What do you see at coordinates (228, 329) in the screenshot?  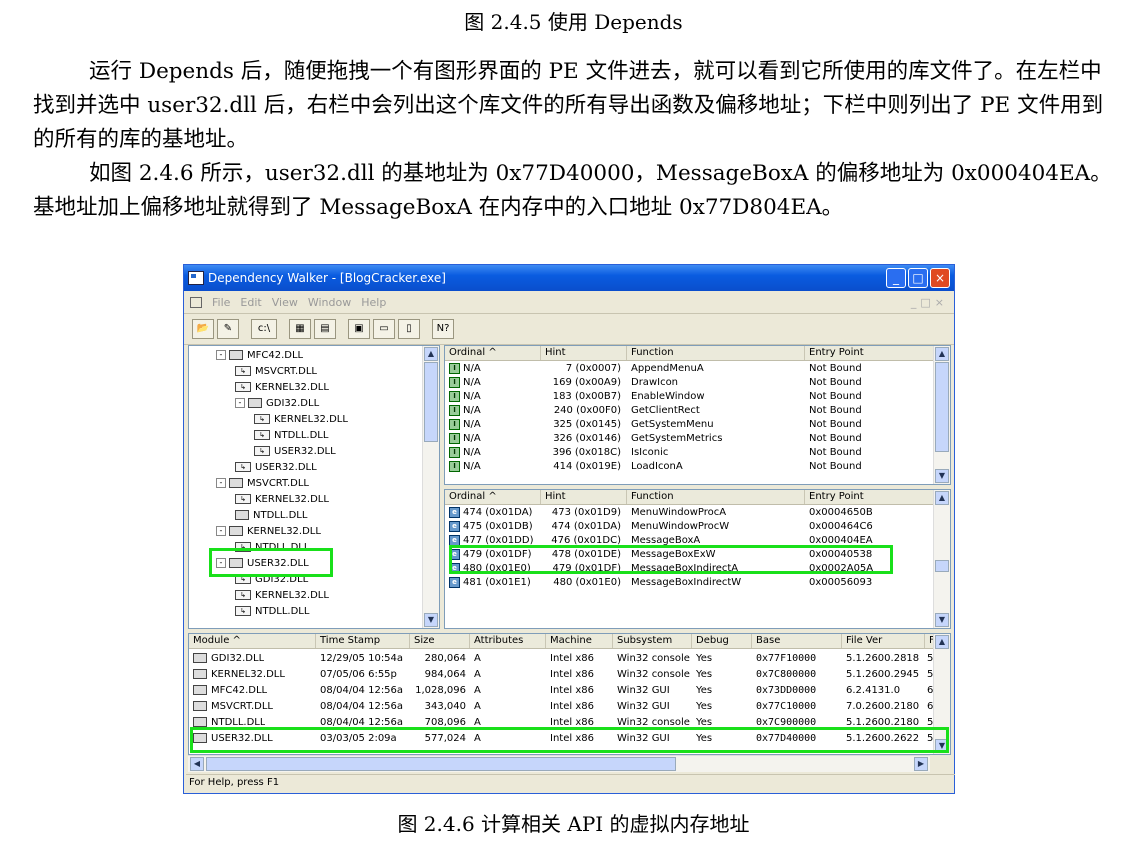 I see `save-icon: ✎` at bounding box center [228, 329].